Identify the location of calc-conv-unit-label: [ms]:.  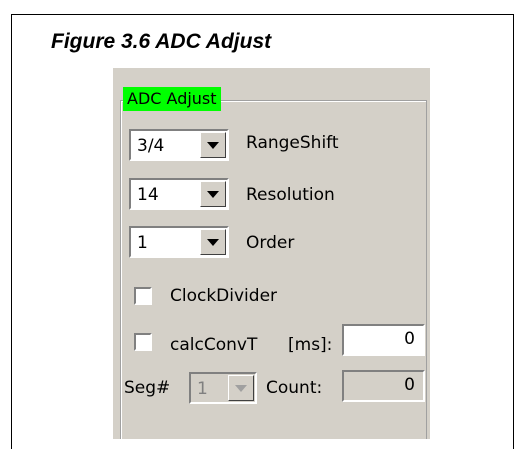
(310, 345).